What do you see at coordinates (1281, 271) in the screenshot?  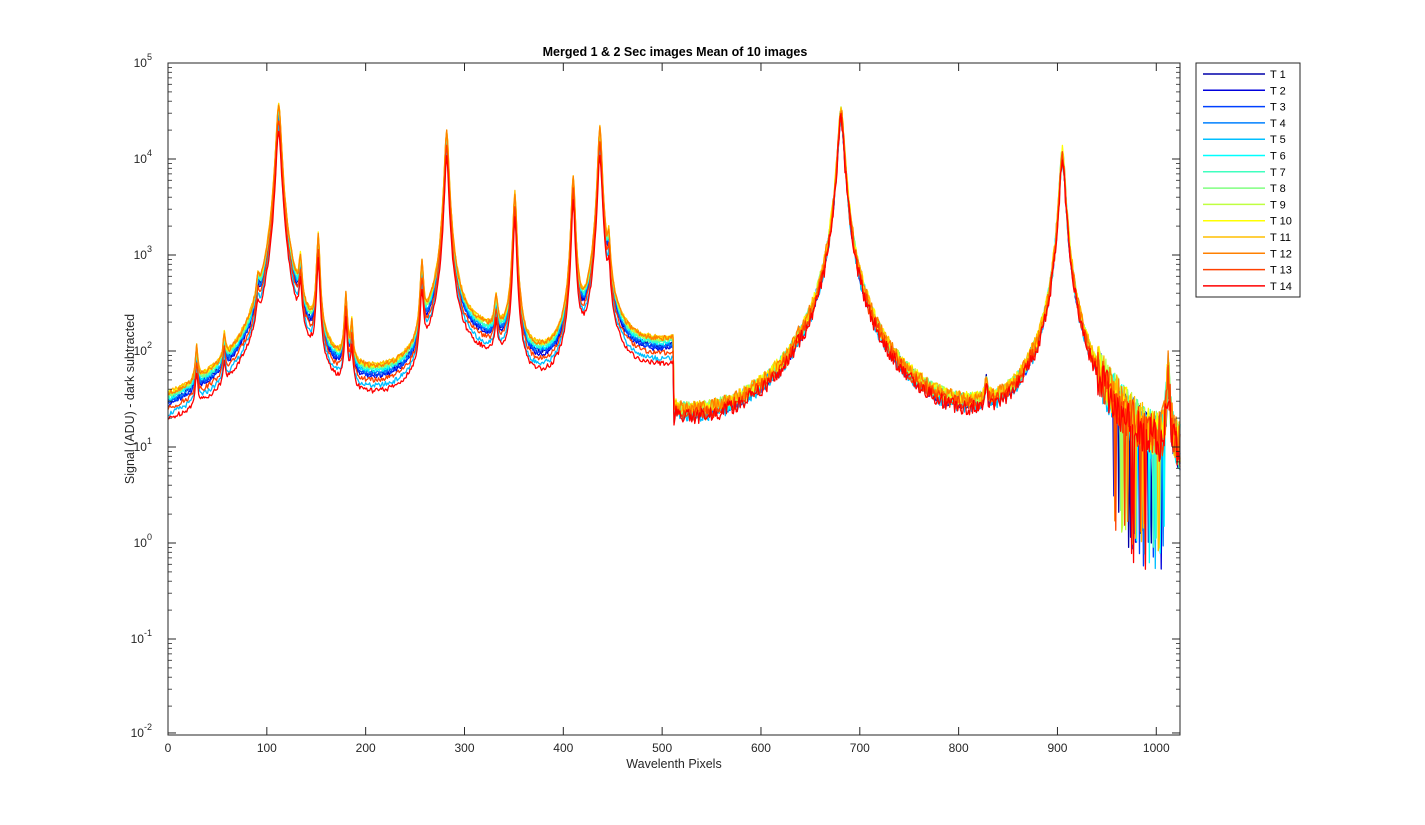 I see `legend-label: T 13` at bounding box center [1281, 271].